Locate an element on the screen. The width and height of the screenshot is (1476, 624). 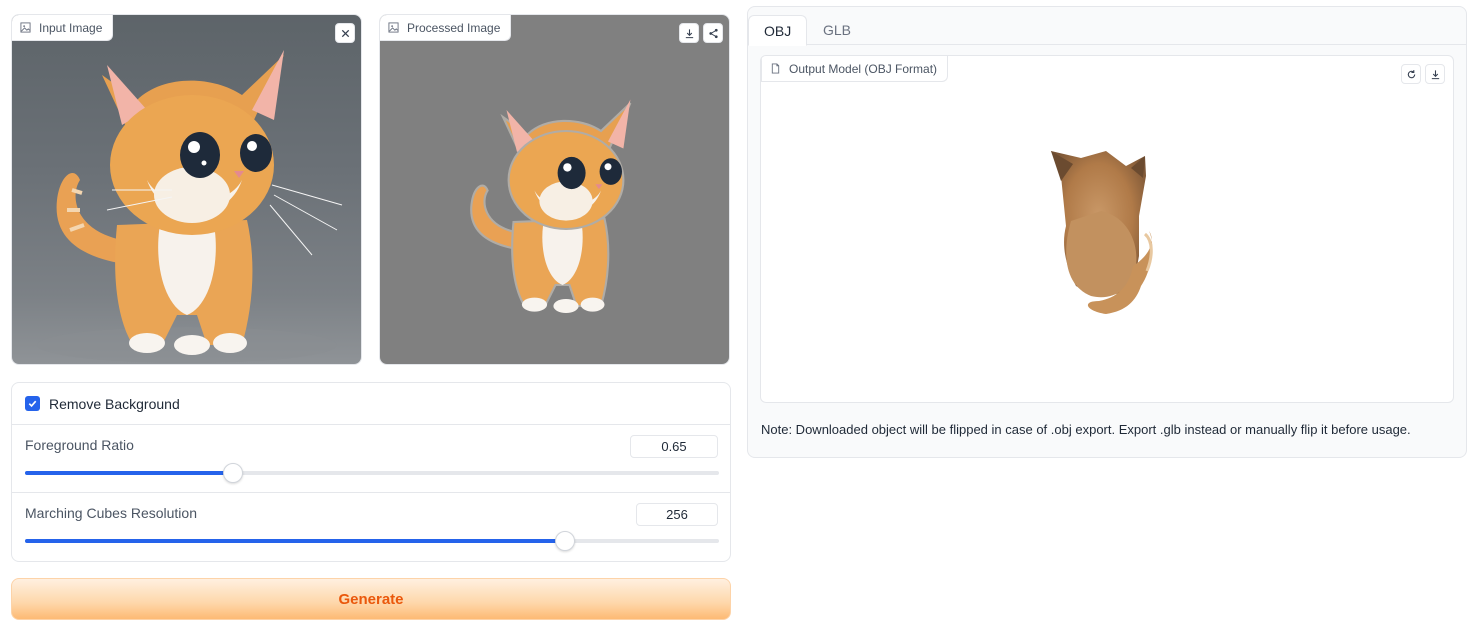
tab-obj: OBJ is located at coordinates (778, 30).